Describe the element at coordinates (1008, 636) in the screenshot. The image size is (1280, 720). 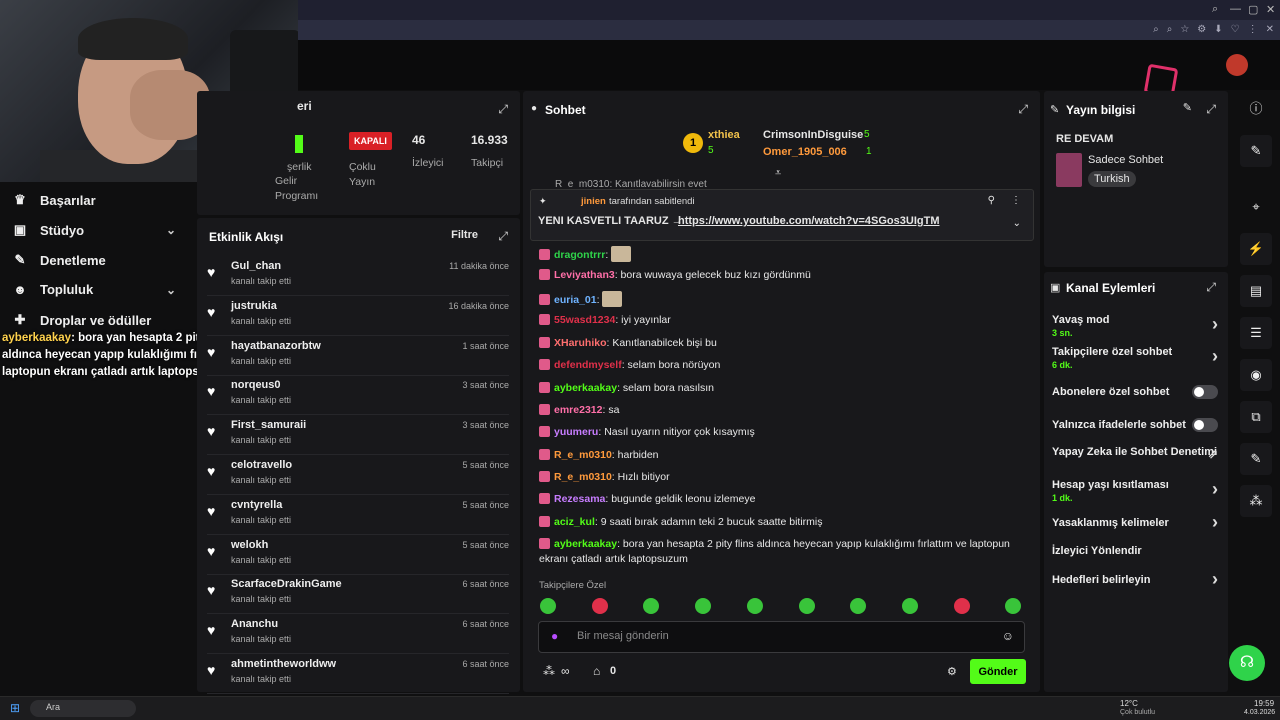
I see `emoji-icon: ☺` at that location.